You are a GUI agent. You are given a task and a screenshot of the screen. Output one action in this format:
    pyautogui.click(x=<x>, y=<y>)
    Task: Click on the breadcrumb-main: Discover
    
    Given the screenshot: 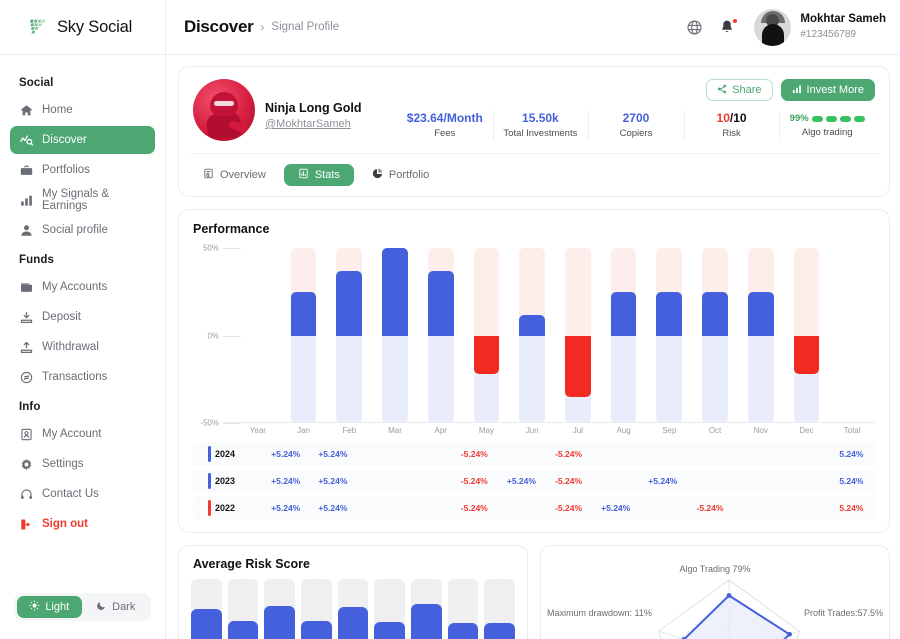 What is the action you would take?
    pyautogui.click(x=219, y=27)
    